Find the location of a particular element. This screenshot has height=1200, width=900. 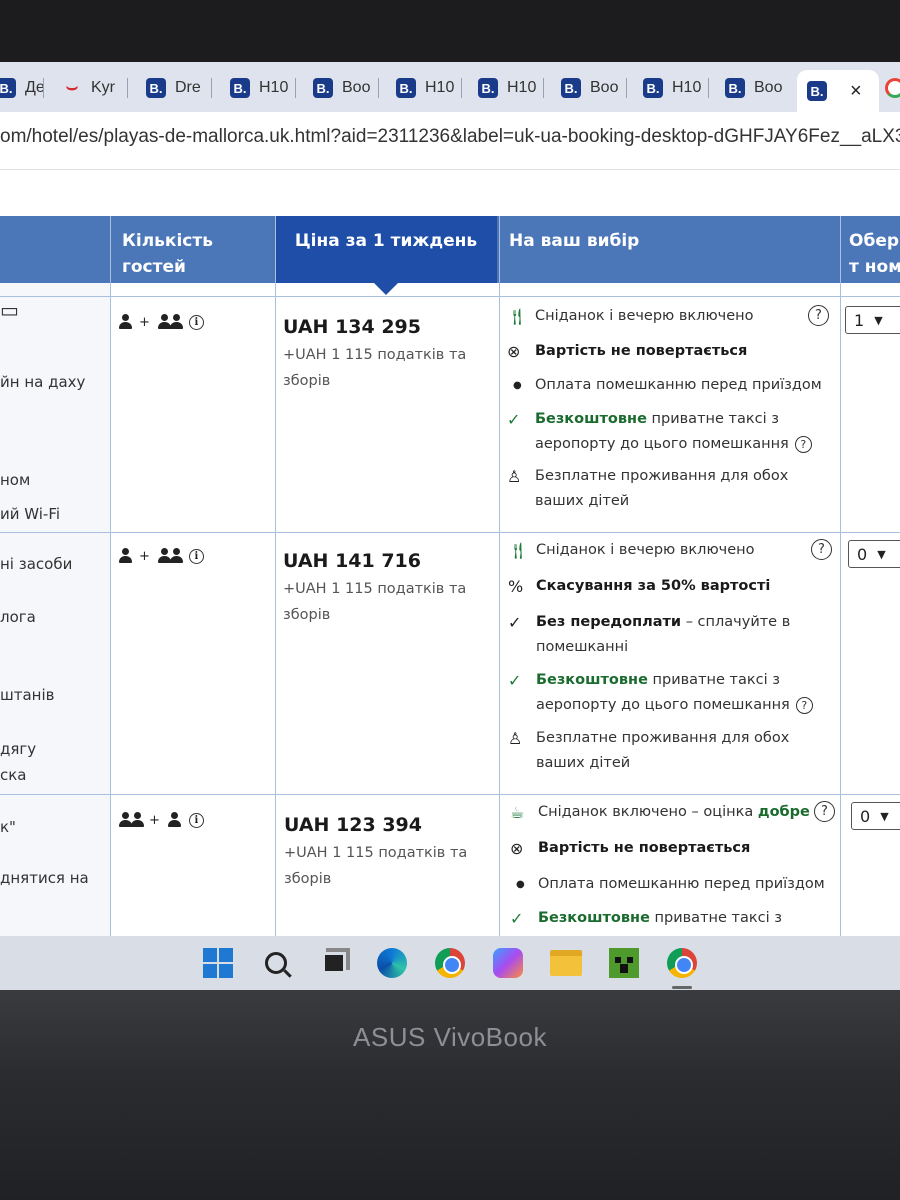

facility-item: лога is located at coordinates (18, 617).